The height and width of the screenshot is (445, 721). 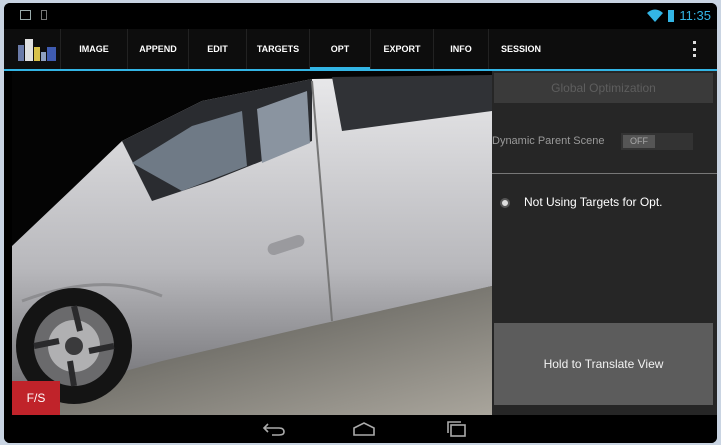 What do you see at coordinates (603, 364) in the screenshot?
I see `hold-to-translate-button: Hold to Translate View` at bounding box center [603, 364].